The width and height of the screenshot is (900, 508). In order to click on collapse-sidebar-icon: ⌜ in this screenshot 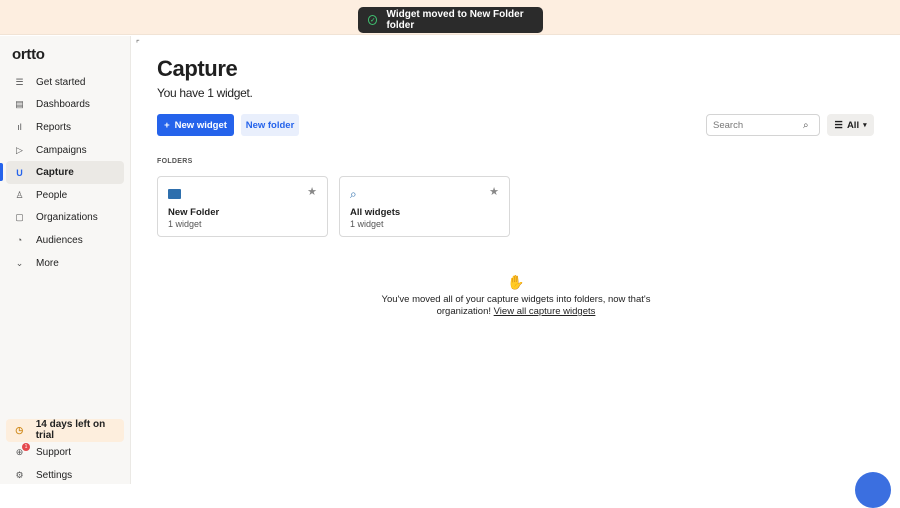, I will do `click(138, 43)`.